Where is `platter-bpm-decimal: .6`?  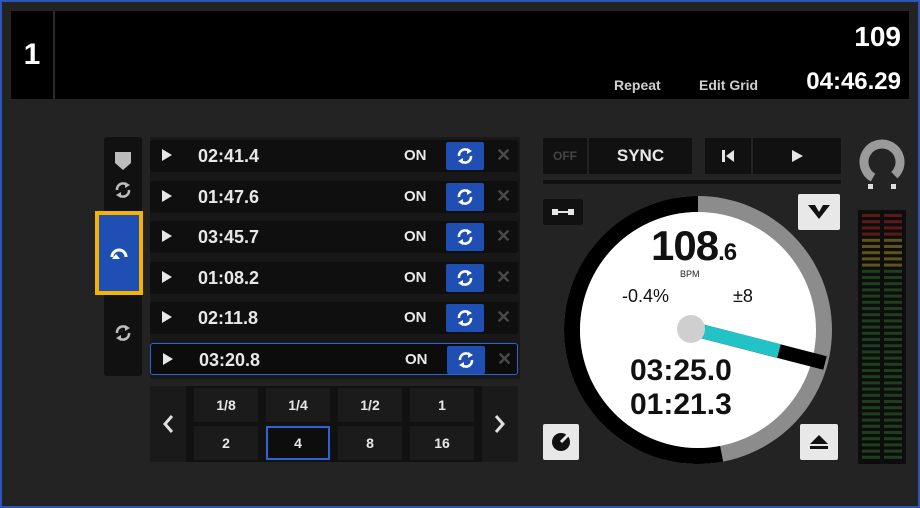
platter-bpm-decimal: .6 is located at coordinates (727, 252).